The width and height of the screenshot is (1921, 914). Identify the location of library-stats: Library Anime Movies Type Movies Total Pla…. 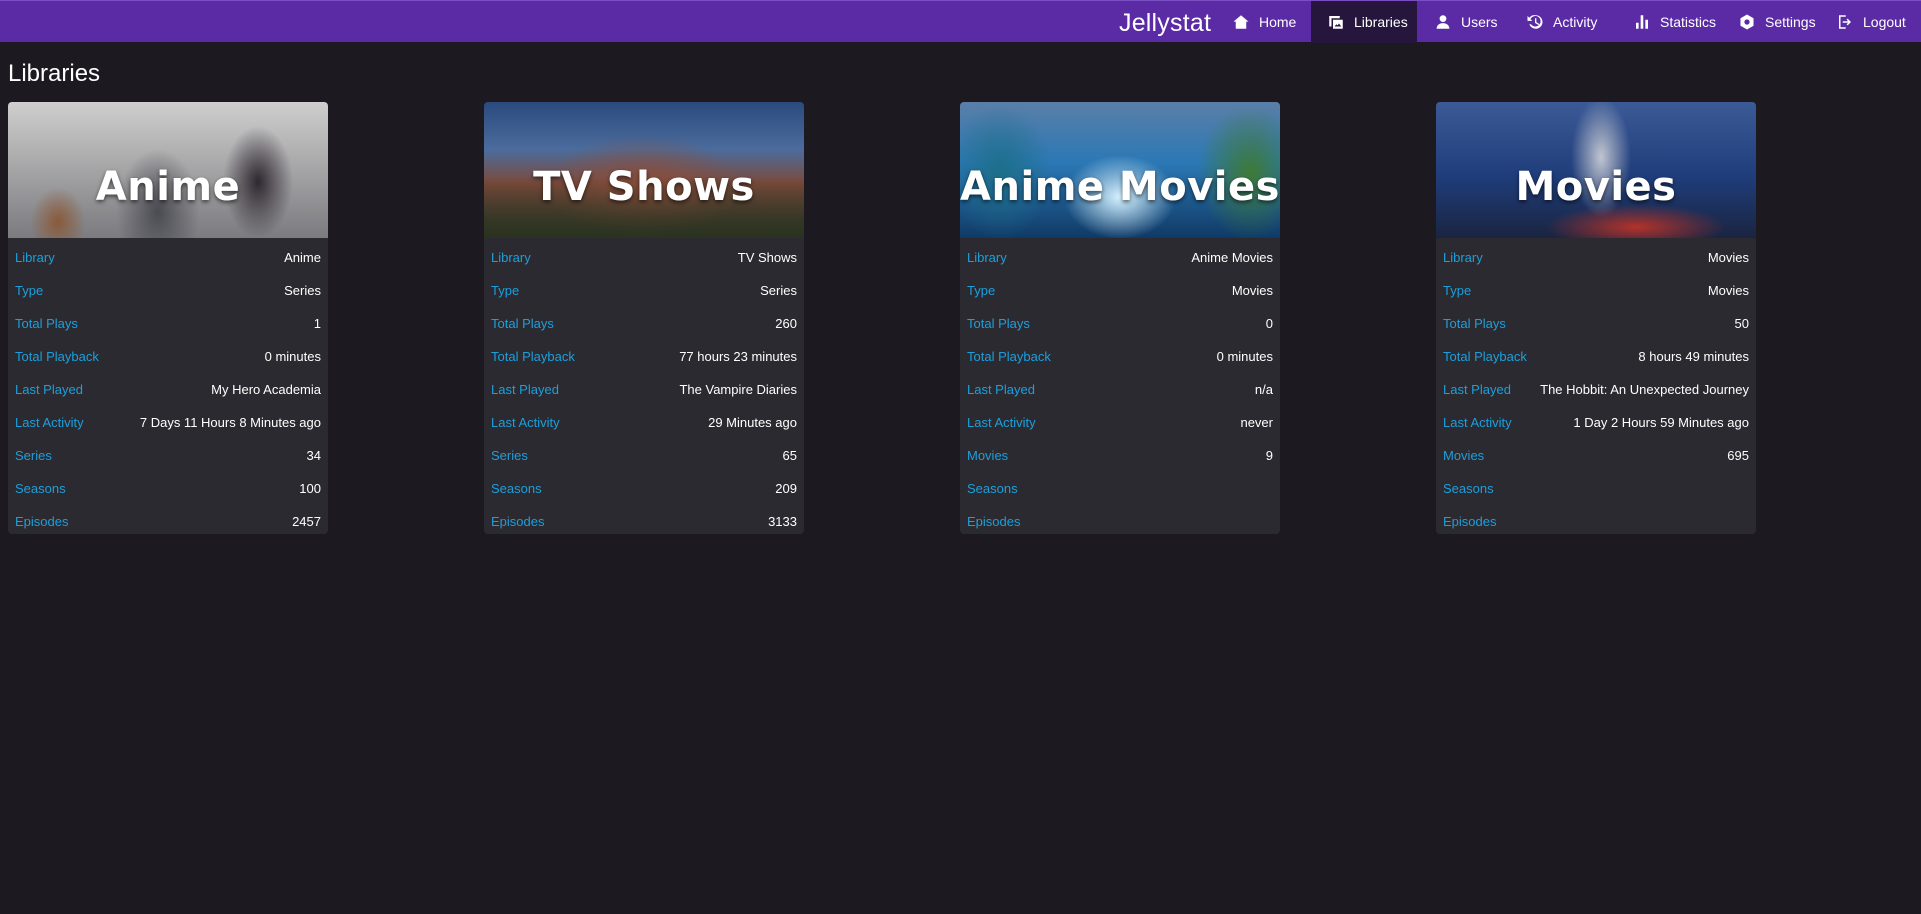
(1120, 386).